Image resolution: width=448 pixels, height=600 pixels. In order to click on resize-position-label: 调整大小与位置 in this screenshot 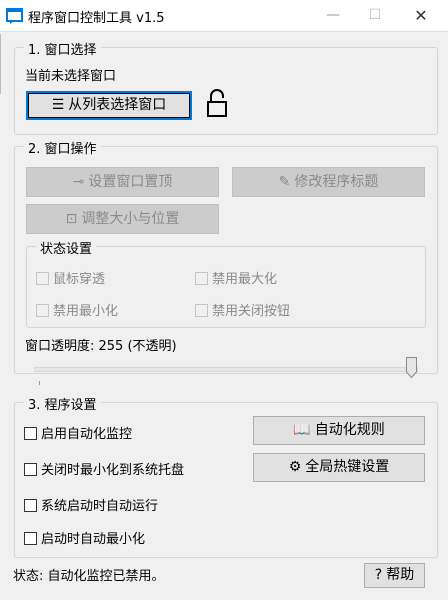, I will do `click(130, 219)`.